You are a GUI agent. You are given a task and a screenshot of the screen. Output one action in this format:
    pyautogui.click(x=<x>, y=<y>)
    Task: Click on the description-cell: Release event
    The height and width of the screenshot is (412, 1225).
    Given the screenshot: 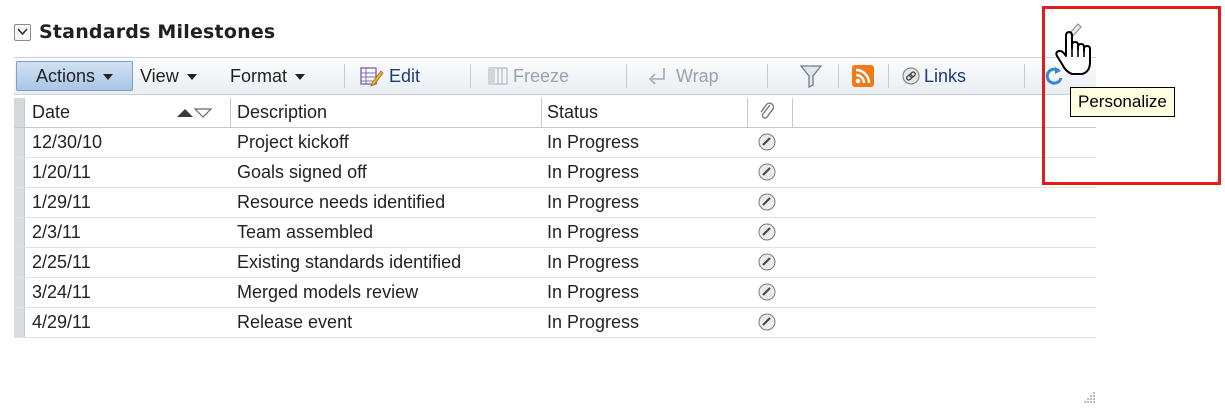 What is the action you would take?
    pyautogui.click(x=295, y=322)
    